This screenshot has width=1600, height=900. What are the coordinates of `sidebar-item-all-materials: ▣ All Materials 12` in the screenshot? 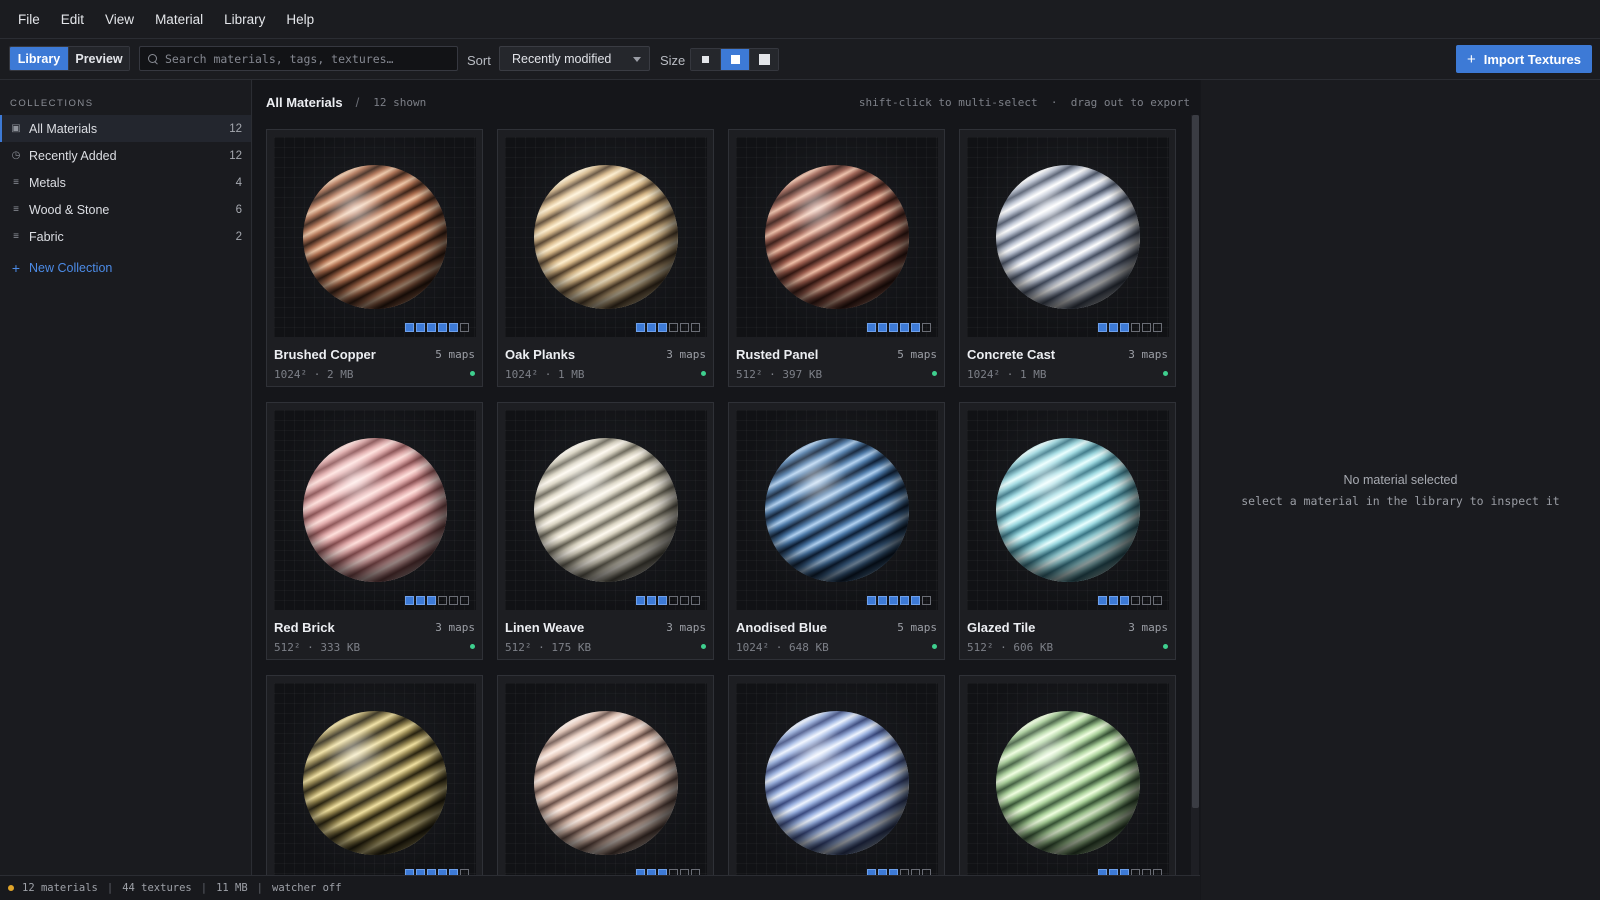 It's located at (125, 128).